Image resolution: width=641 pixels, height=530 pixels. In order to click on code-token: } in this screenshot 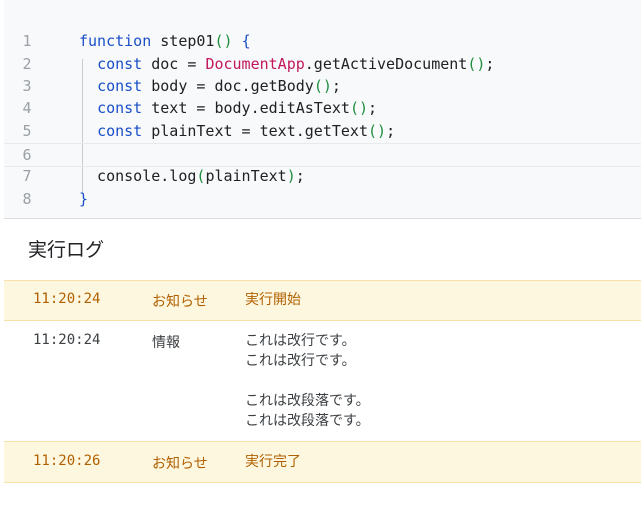, I will do `click(84, 199)`.